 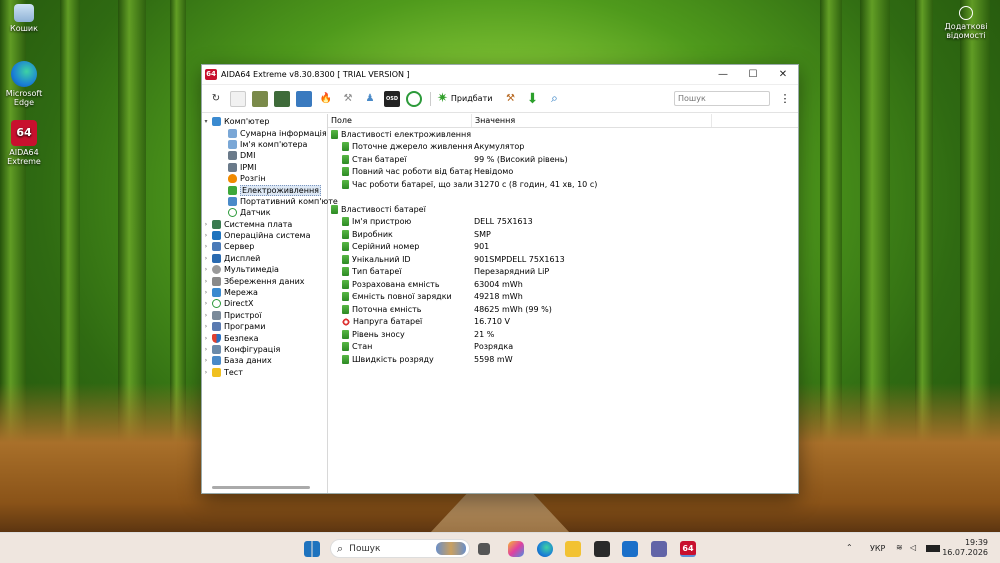 What do you see at coordinates (630, 549) in the screenshot?
I see `outlook-icon` at bounding box center [630, 549].